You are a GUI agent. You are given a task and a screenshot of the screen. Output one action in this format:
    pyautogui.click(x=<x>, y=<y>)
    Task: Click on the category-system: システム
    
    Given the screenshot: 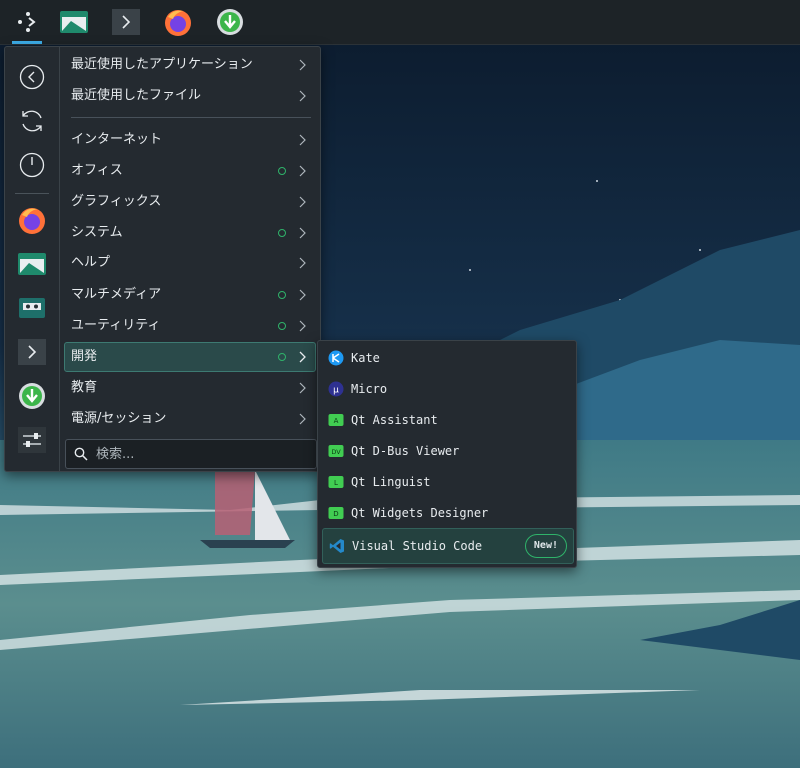 What is the action you would take?
    pyautogui.click(x=190, y=233)
    